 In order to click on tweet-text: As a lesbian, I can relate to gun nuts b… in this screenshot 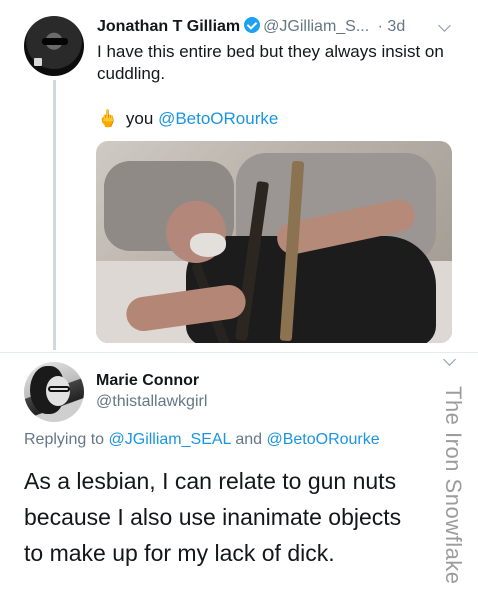, I will do `click(213, 517)`.